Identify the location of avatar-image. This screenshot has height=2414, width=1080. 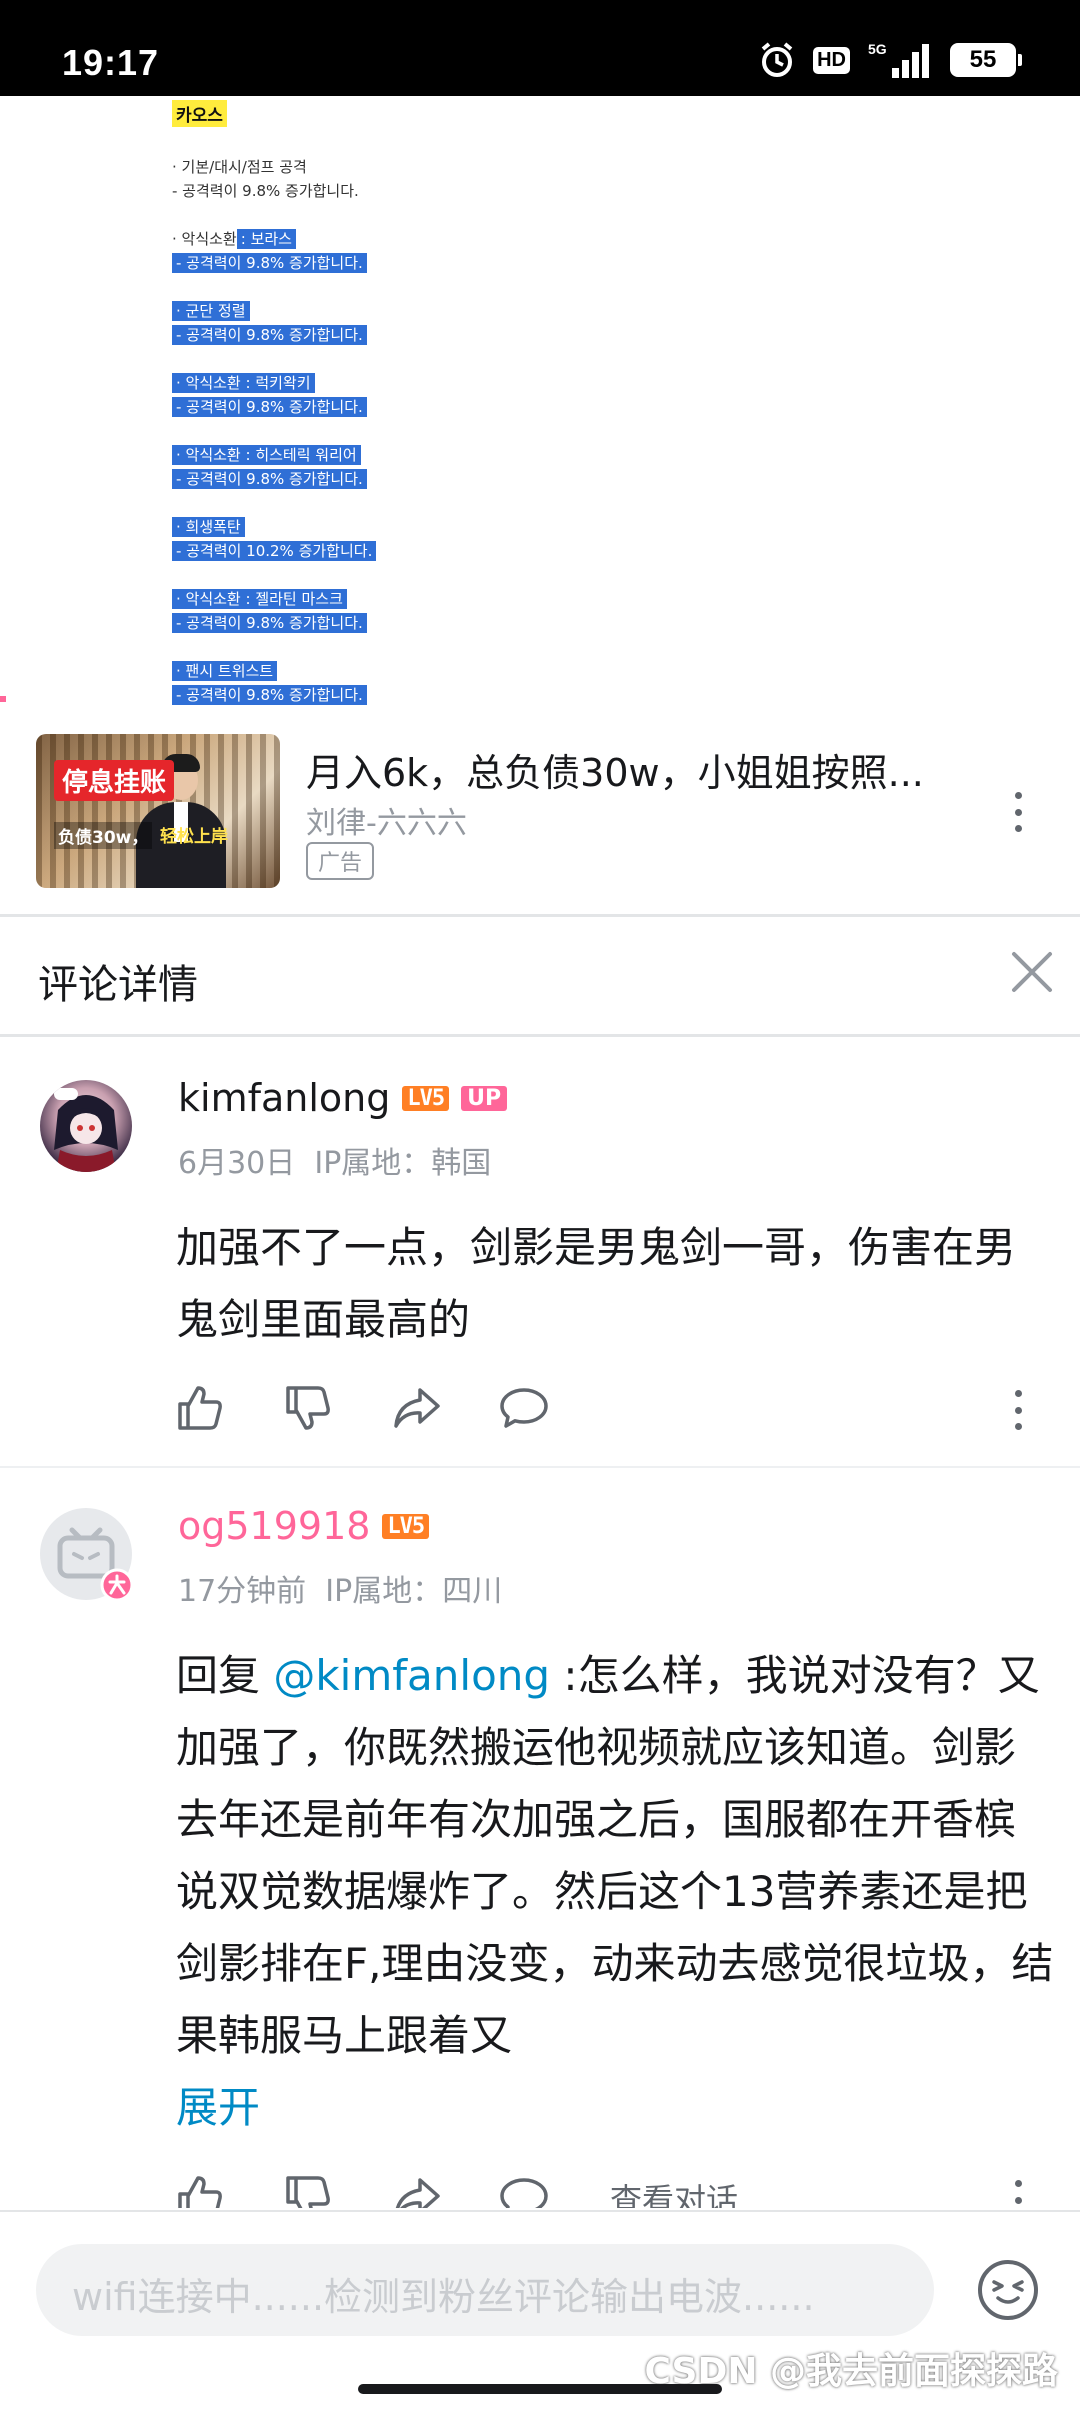
(86, 1130).